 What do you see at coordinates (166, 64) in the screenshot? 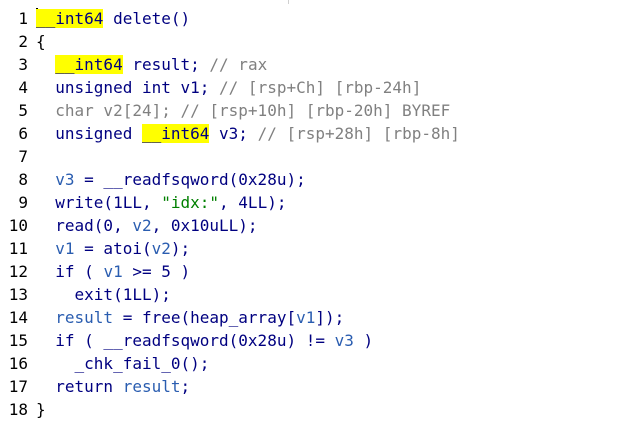
I see `code-token: result;` at bounding box center [166, 64].